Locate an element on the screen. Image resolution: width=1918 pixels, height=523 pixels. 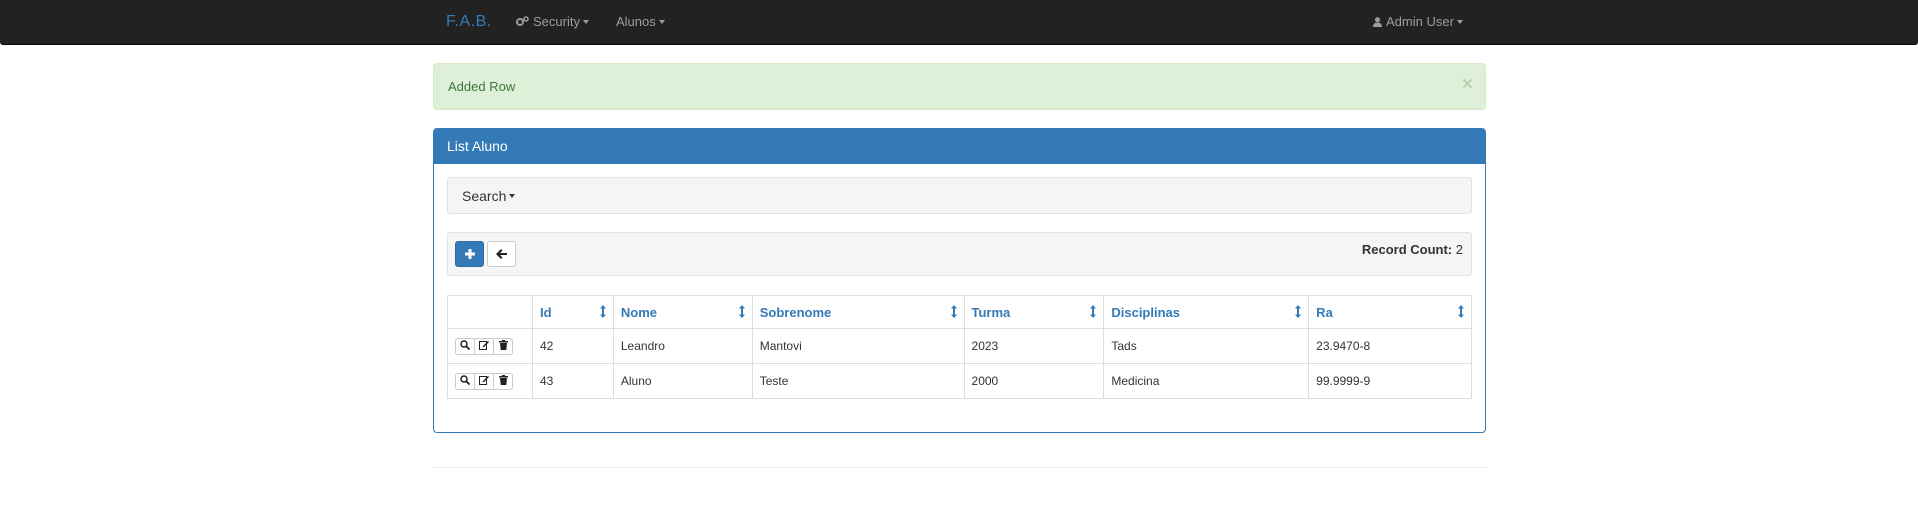
user-icon is located at coordinates (1377, 21).